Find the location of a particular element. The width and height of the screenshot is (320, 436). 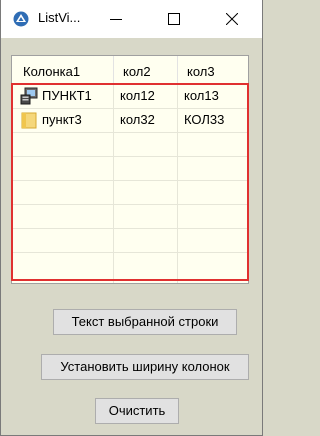

clear-button: Очистить is located at coordinates (137, 411).